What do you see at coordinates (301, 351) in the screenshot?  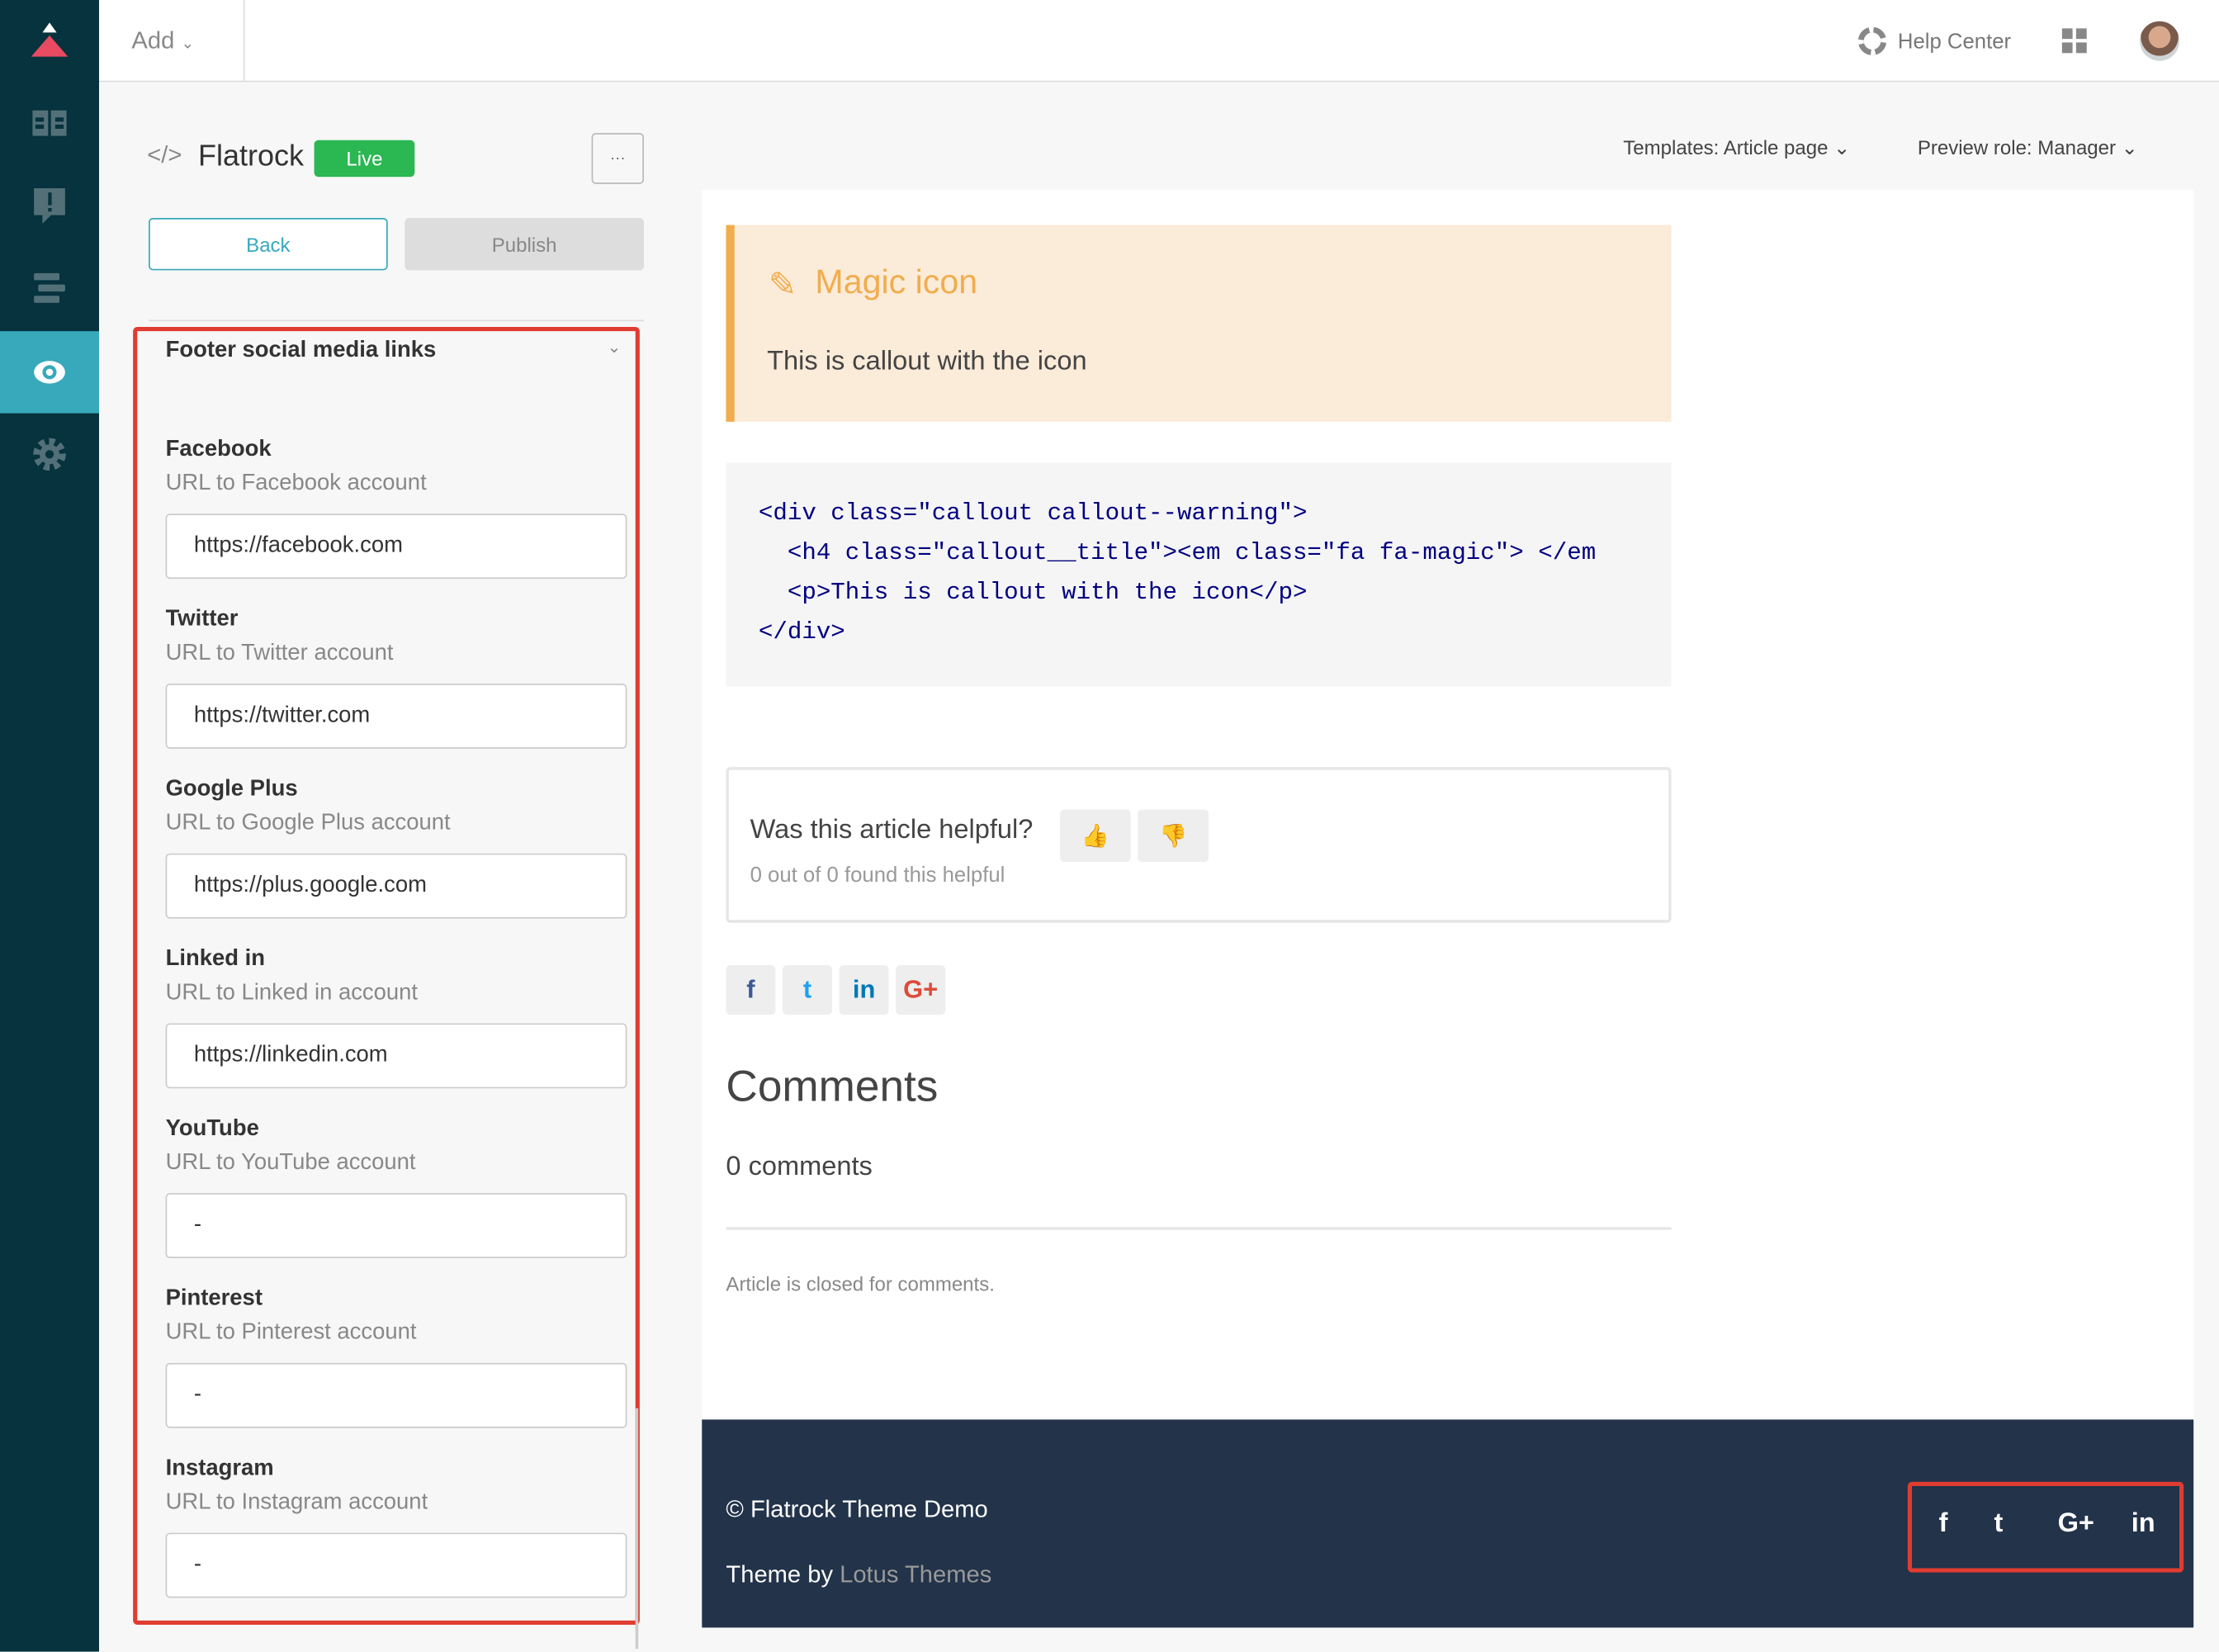 I see `section-title: Footer social media links` at bounding box center [301, 351].